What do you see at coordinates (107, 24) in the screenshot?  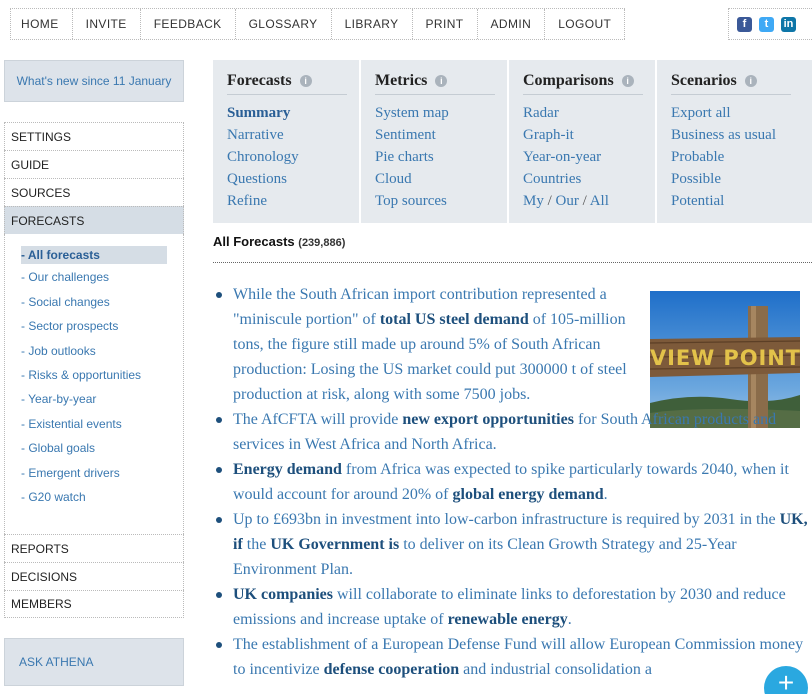 I see `nav-invite: INVITE` at bounding box center [107, 24].